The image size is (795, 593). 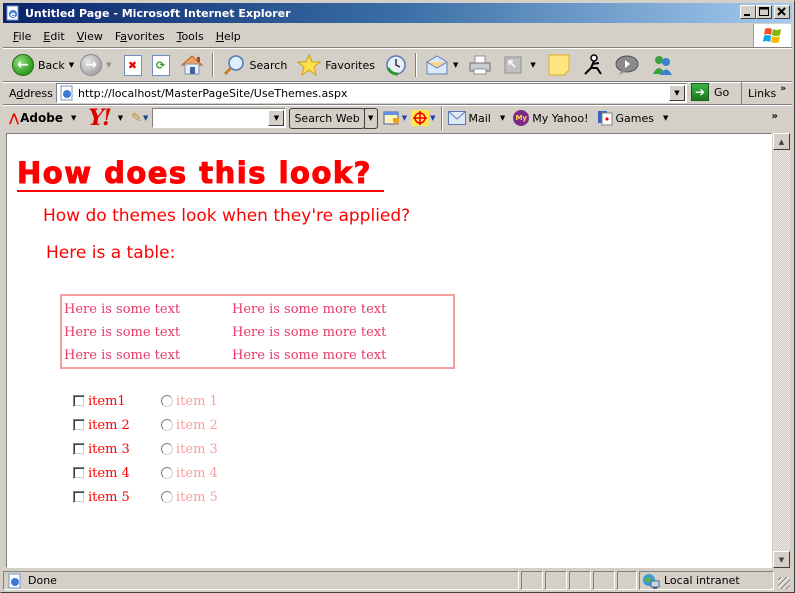 I want to click on checkbox-label: item 5, so click(x=109, y=497).